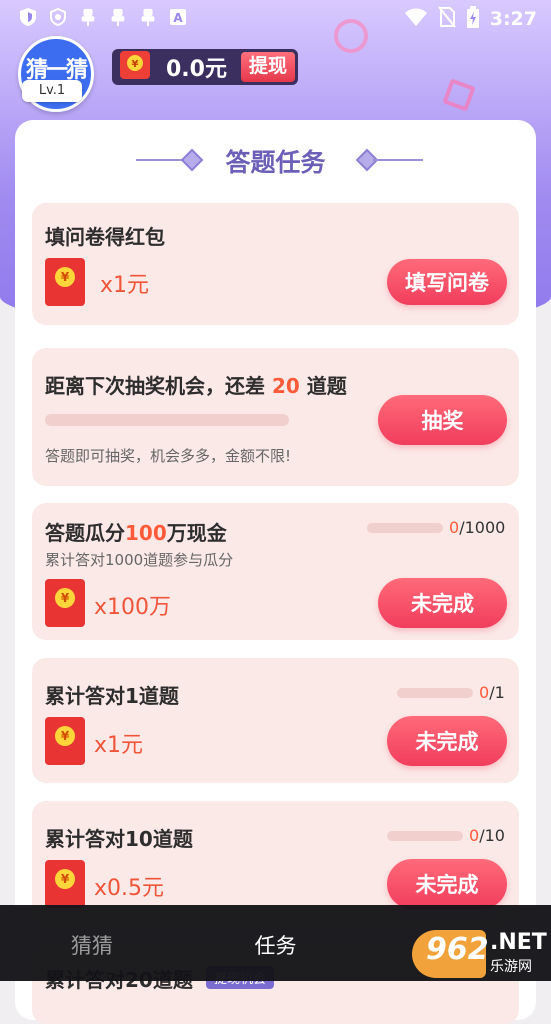 This screenshot has height=1024, width=551. I want to click on task-card-answer-1: 累计答对1道题 0/1 ¥ x1元 未完成, so click(275, 720).